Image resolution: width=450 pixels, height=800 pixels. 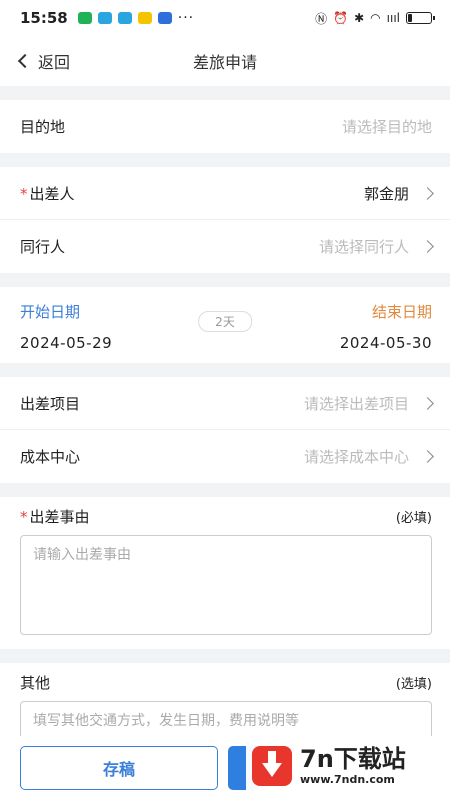 I want to click on date-values: 2024-05-29 2024-05-30, so click(x=226, y=343).